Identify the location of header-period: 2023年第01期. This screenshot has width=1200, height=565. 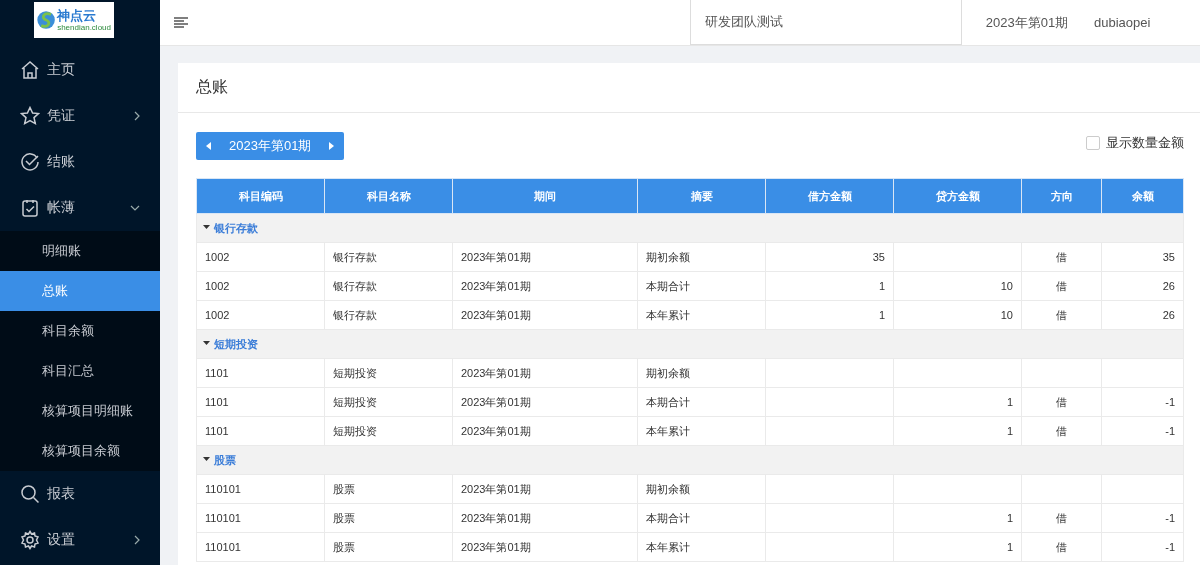
(1027, 22).